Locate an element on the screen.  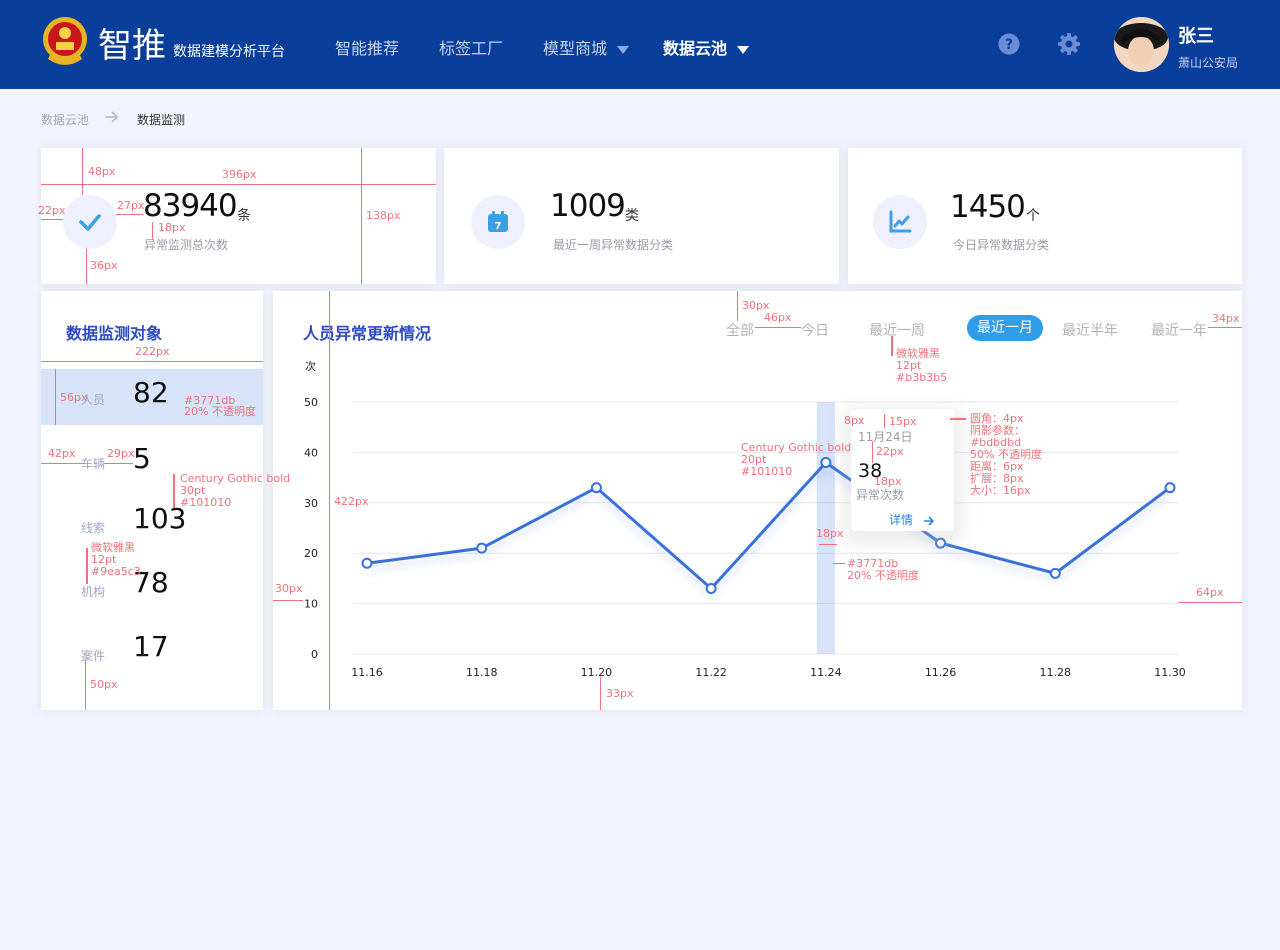
annotation: 64px is located at coordinates (1210, 592).